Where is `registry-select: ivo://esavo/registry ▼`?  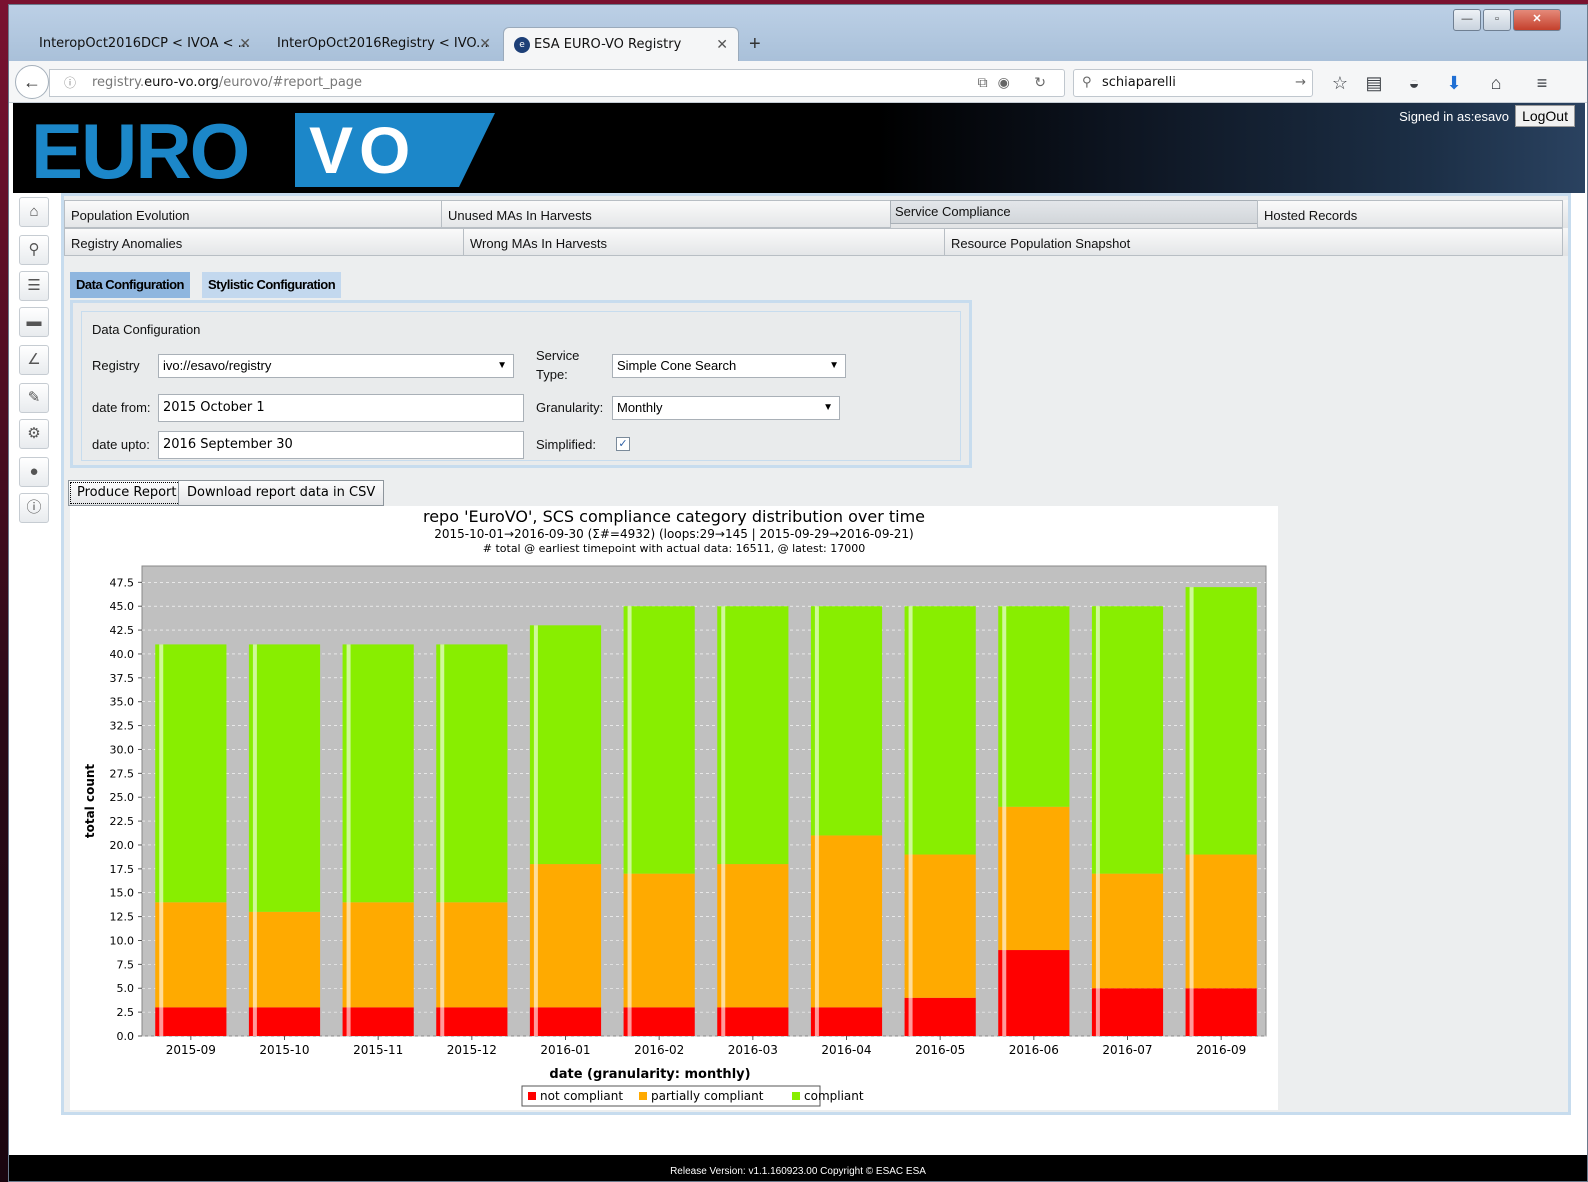 registry-select: ivo://esavo/registry ▼ is located at coordinates (336, 366).